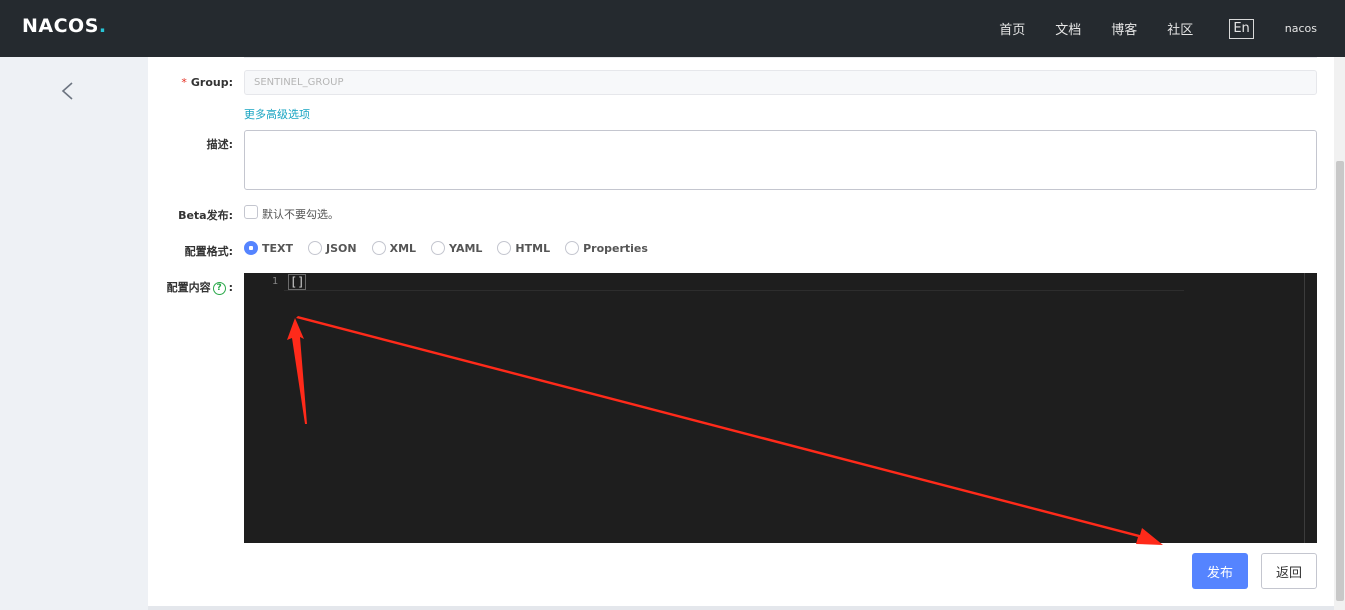 Image resolution: width=1345 pixels, height=610 pixels. Describe the element at coordinates (1289, 571) in the screenshot. I see `back-button: 返回` at that location.